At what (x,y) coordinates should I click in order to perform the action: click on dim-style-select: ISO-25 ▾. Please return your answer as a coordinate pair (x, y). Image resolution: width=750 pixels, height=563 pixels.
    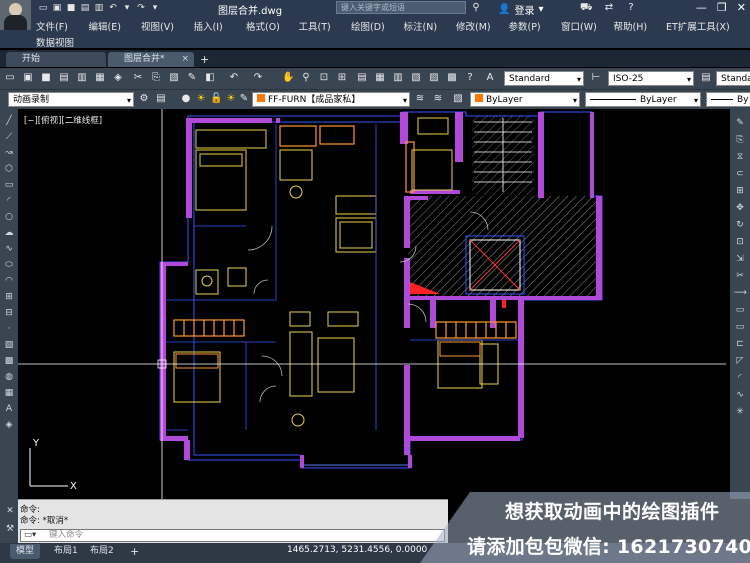
    Looking at the image, I should click on (651, 78).